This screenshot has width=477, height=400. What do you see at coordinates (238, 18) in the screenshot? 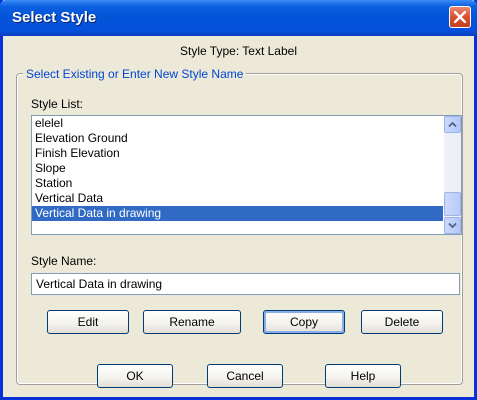
I see `title-bar: Select Style` at bounding box center [238, 18].